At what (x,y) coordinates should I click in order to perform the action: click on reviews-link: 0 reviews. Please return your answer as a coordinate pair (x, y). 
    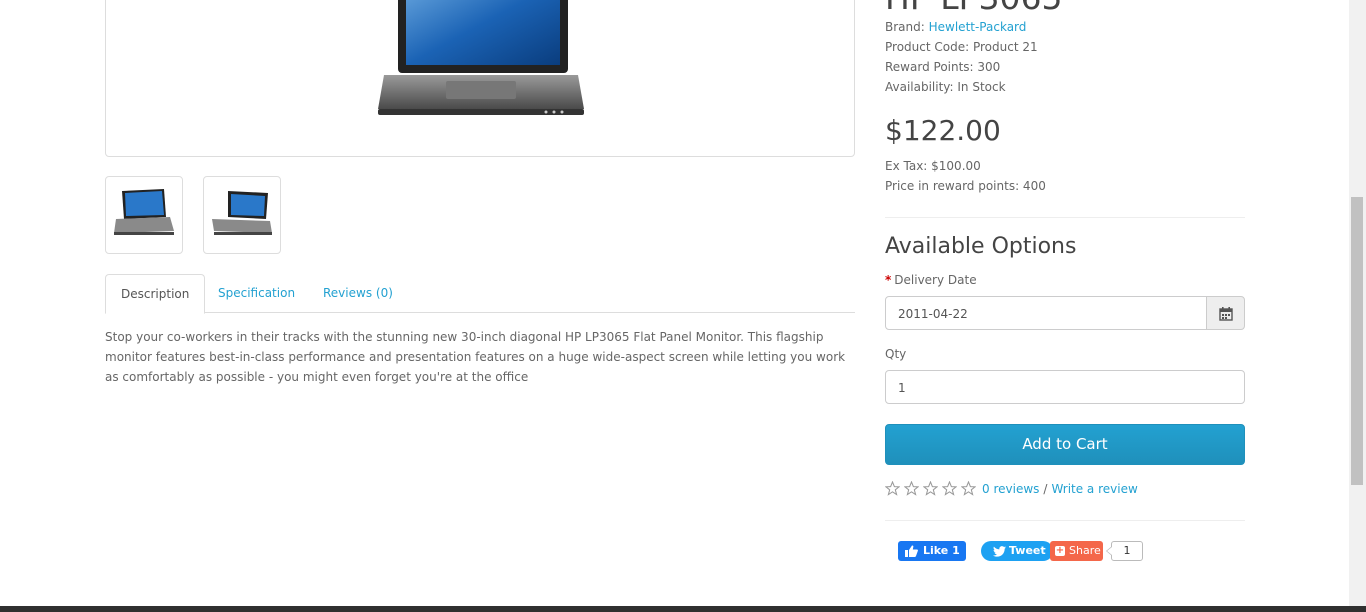
    Looking at the image, I should click on (1010, 489).